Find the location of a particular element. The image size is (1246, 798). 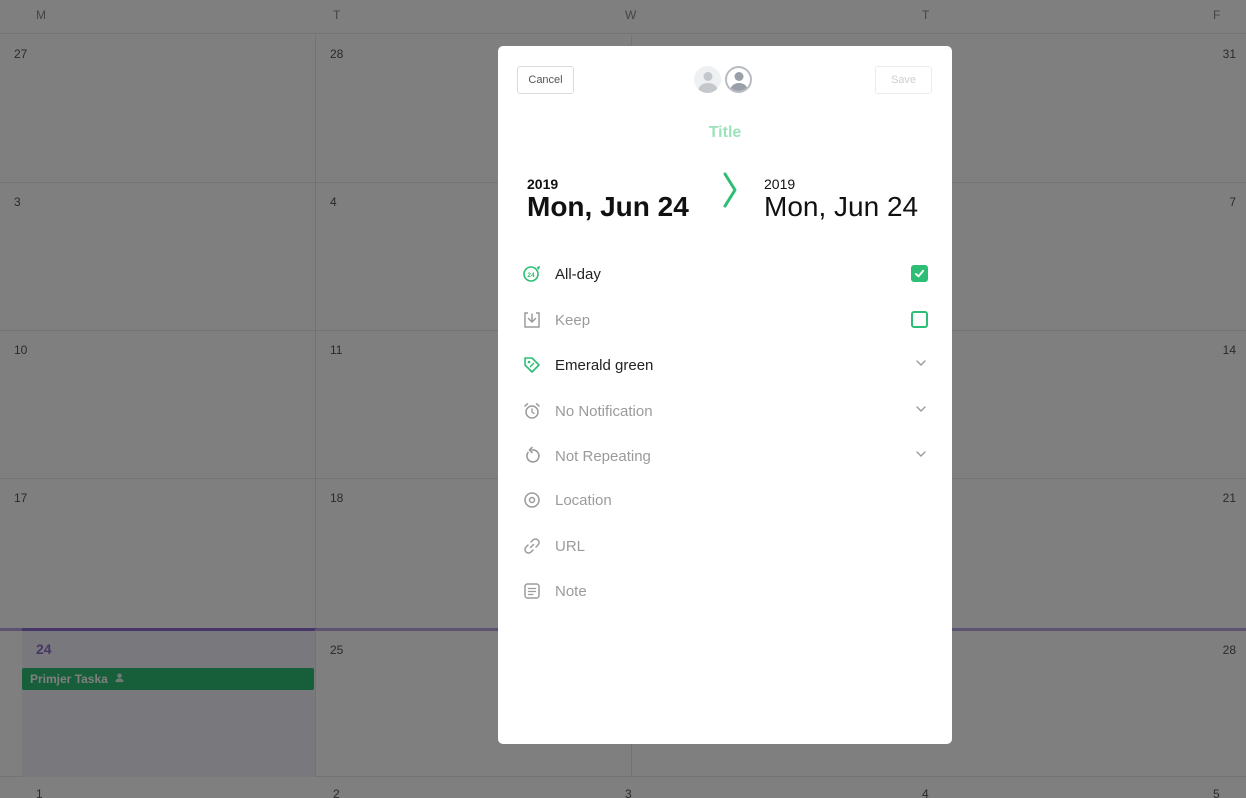

svg-text: 24 is located at coordinates (531, 275).